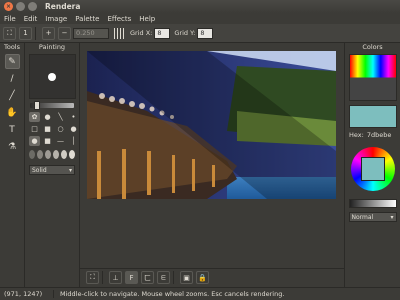  I want to click on align-right-icon: ㅌ, so click(163, 277).